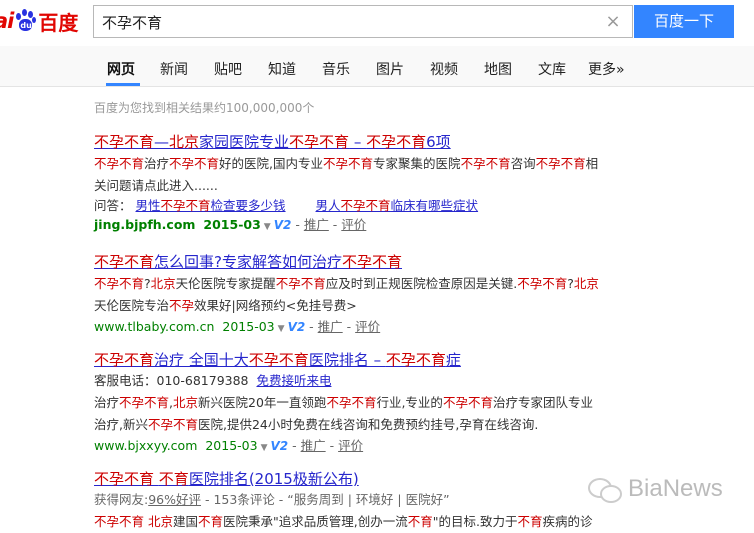 The height and width of the screenshot is (533, 754). I want to click on result-sublinks: 问答： 男性不孕不育检查要多少钱 男人不孕不育临床有哪些症状, so click(286, 205).